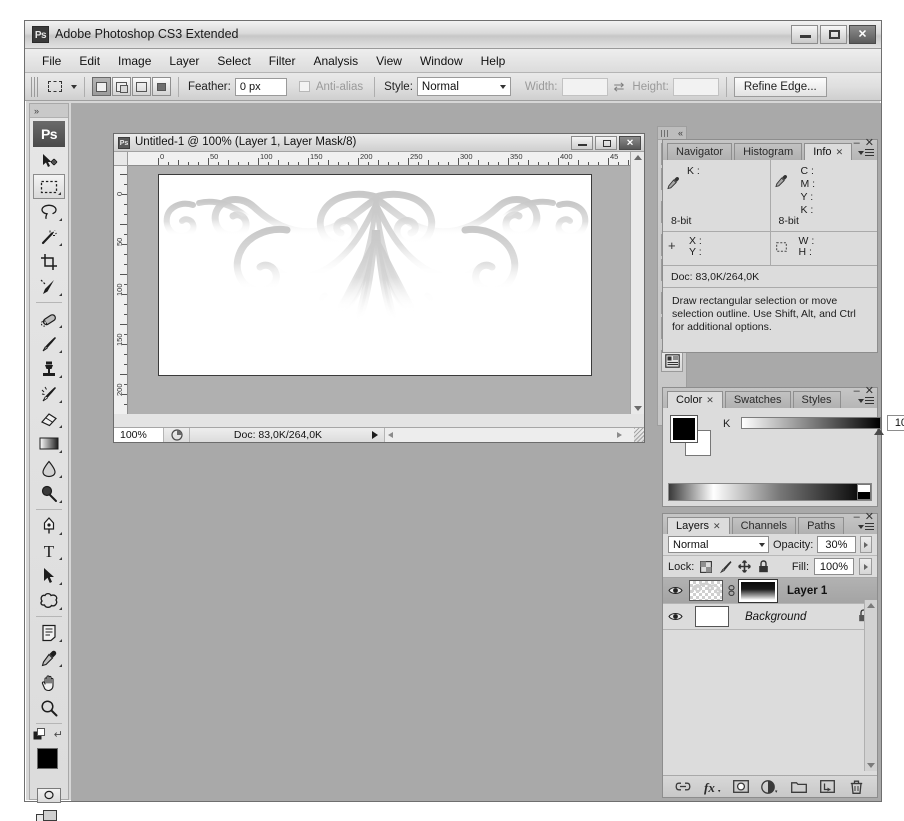 This screenshot has height=821, width=904. What do you see at coordinates (49, 707) in the screenshot?
I see `zoom-tool` at bounding box center [49, 707].